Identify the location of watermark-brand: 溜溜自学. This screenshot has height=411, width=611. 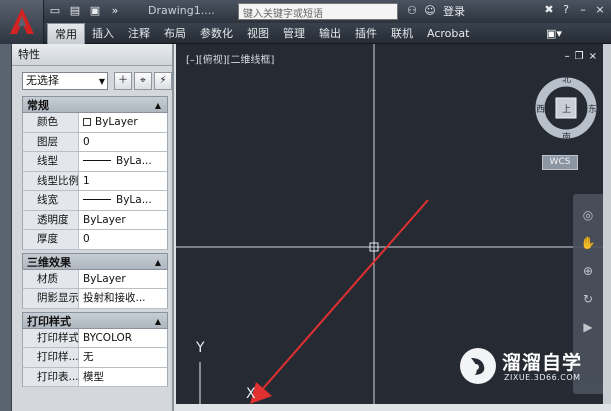
(542, 363).